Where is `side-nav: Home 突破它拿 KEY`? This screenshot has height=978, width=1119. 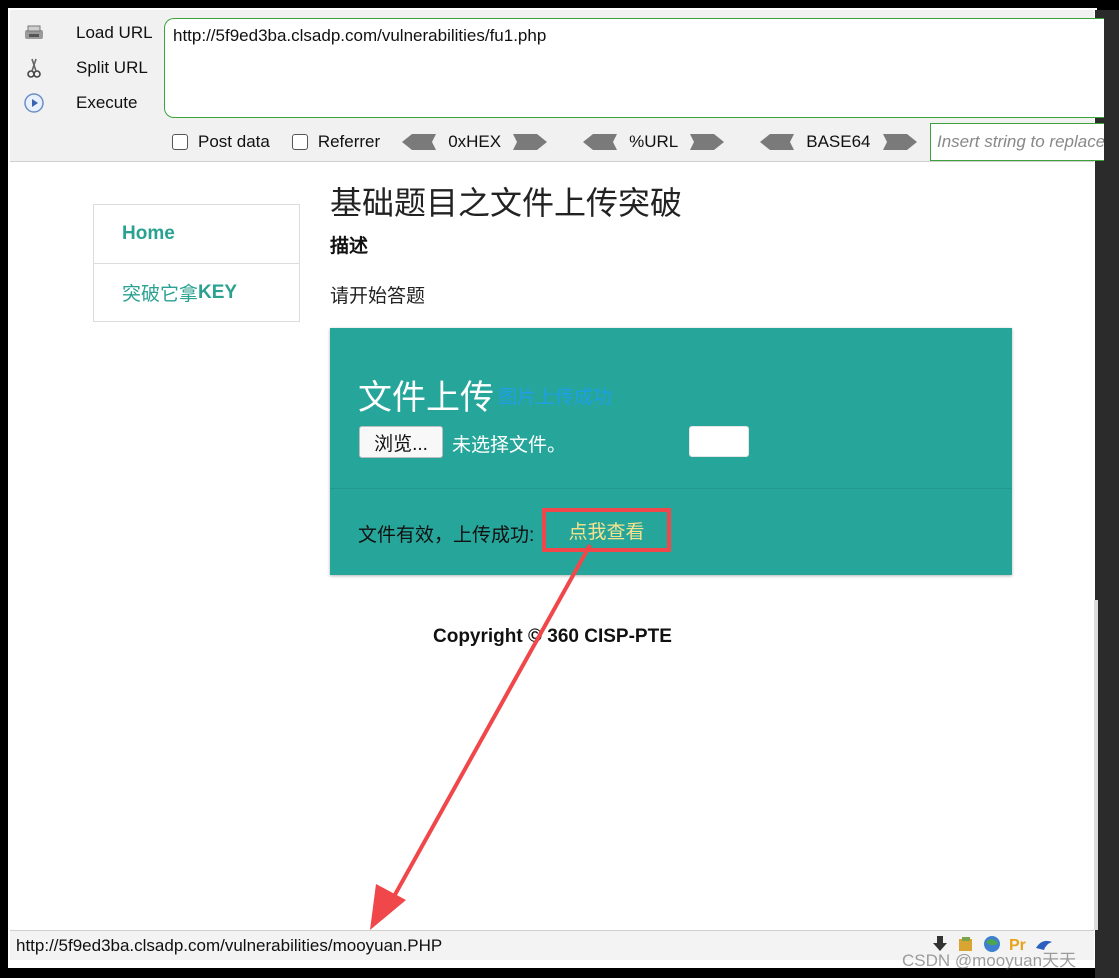
side-nav: Home 突破它拿 KEY is located at coordinates (196, 263).